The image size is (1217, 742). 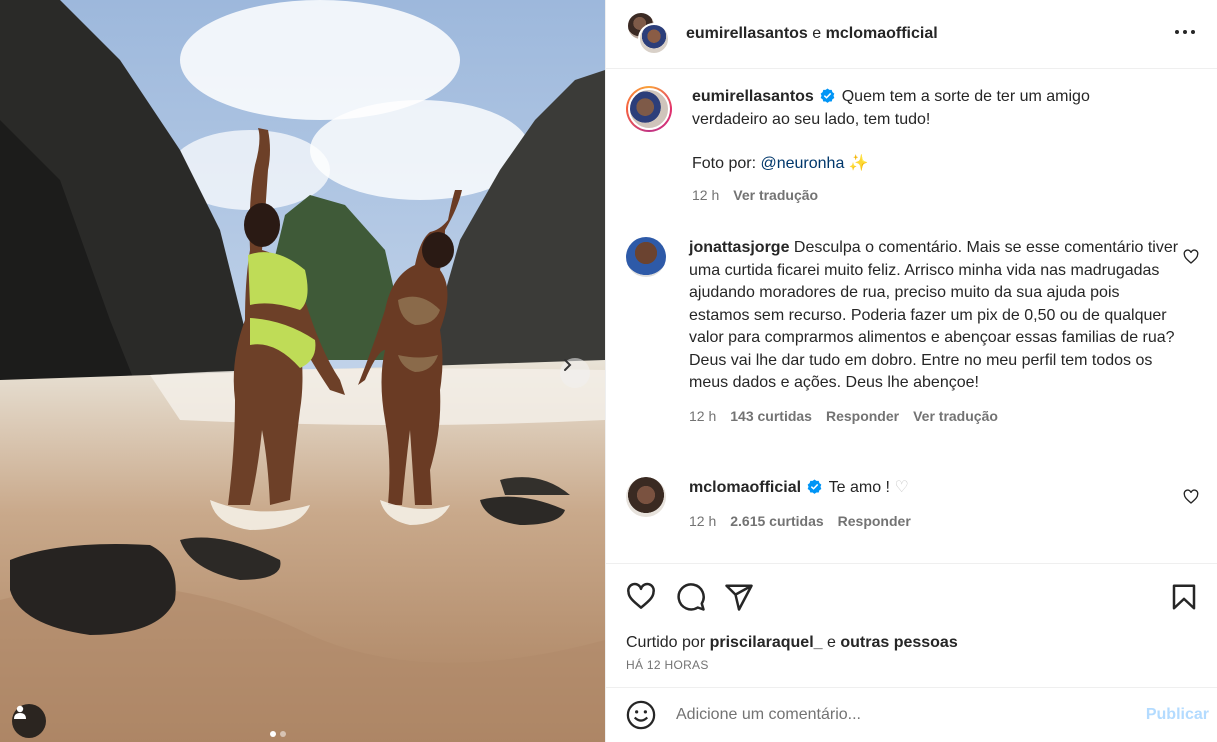 I want to click on comment-meta: 12 h 2.615 curtidas Responder, so click(x=934, y=521).